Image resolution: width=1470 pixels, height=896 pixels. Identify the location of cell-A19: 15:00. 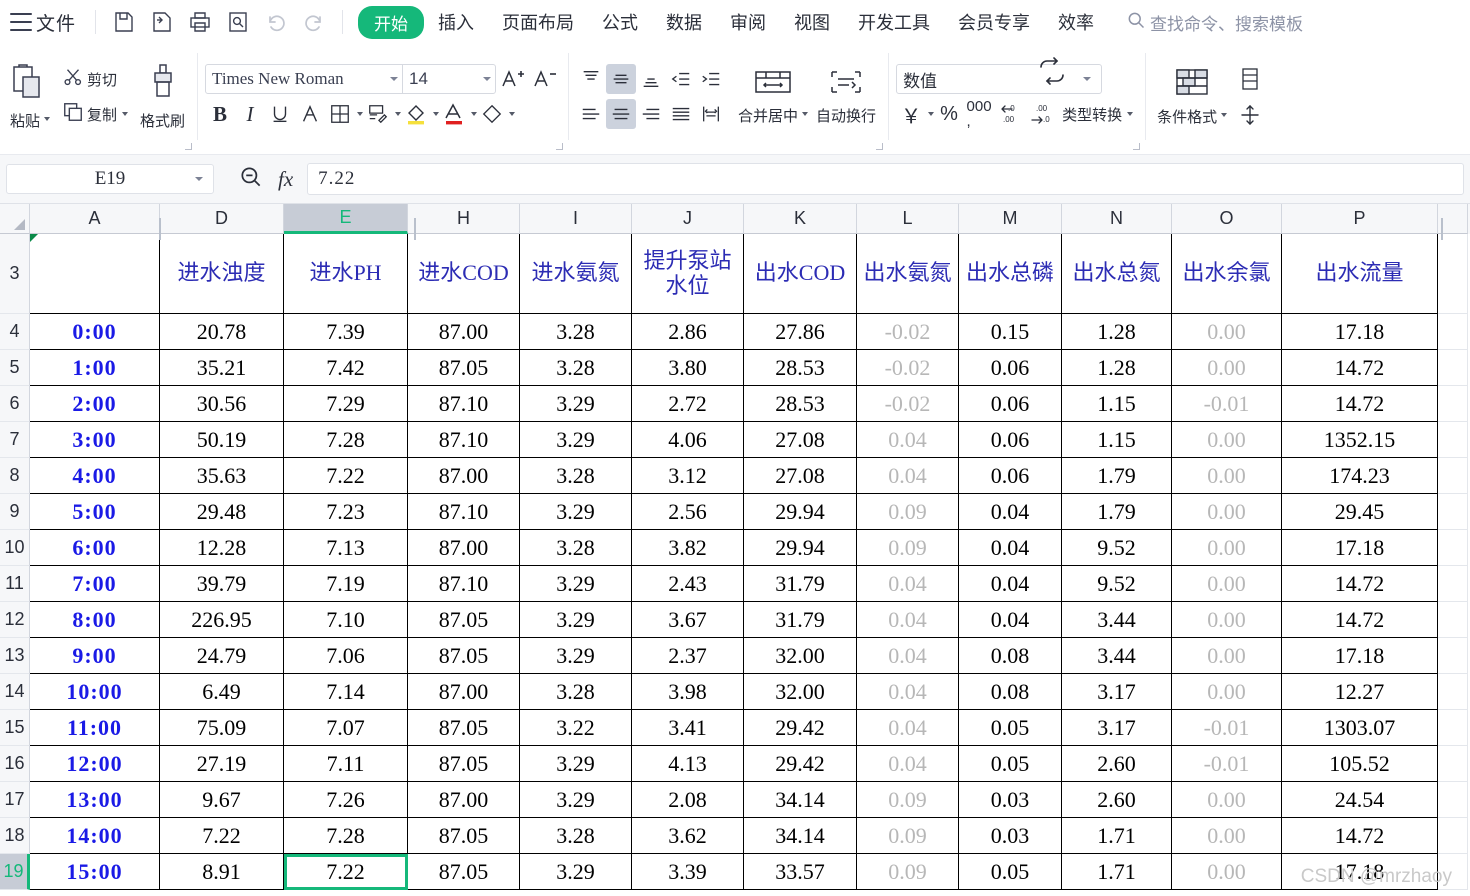
(95, 872).